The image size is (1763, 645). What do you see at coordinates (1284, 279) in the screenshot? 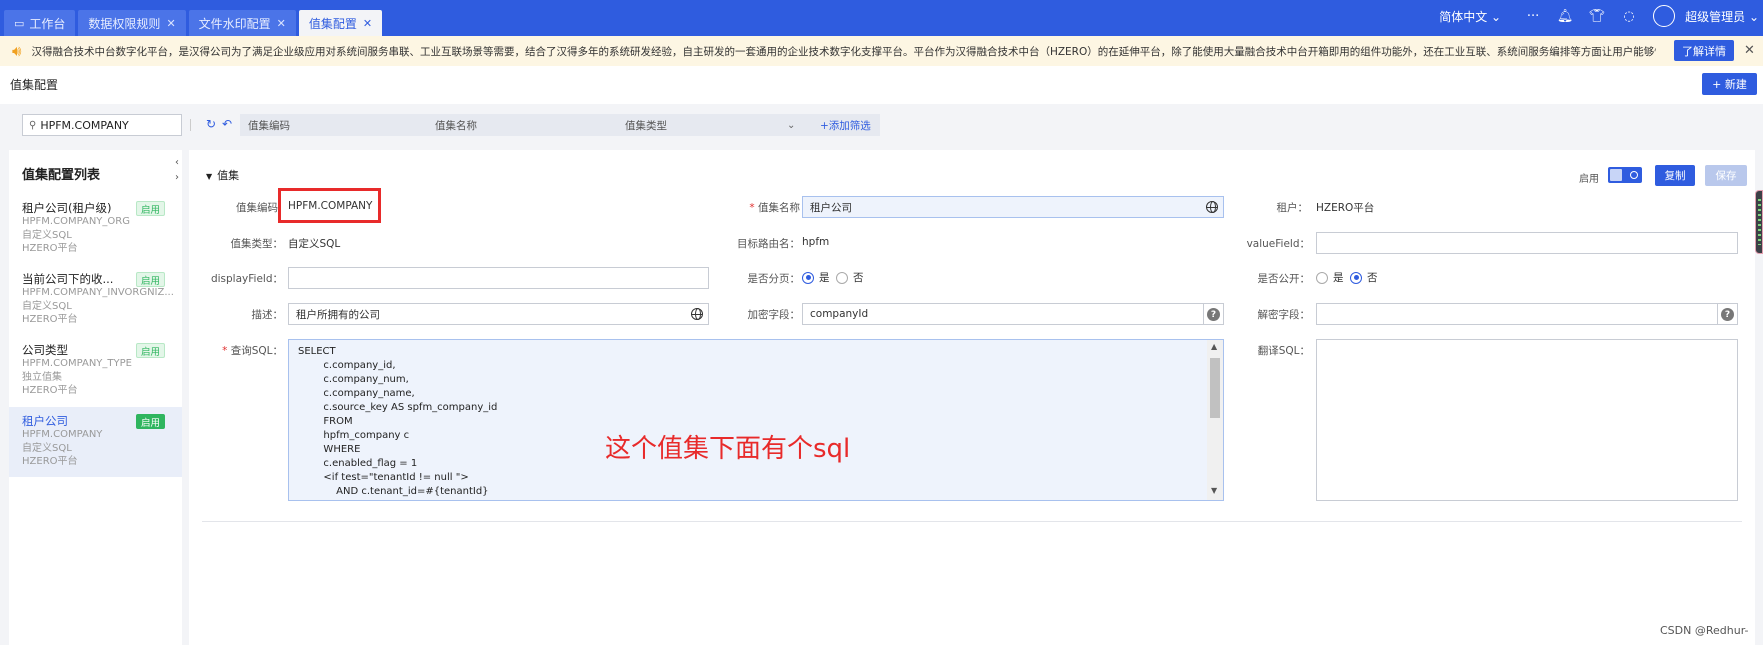
I see `public-label: 是否公开：` at bounding box center [1284, 279].